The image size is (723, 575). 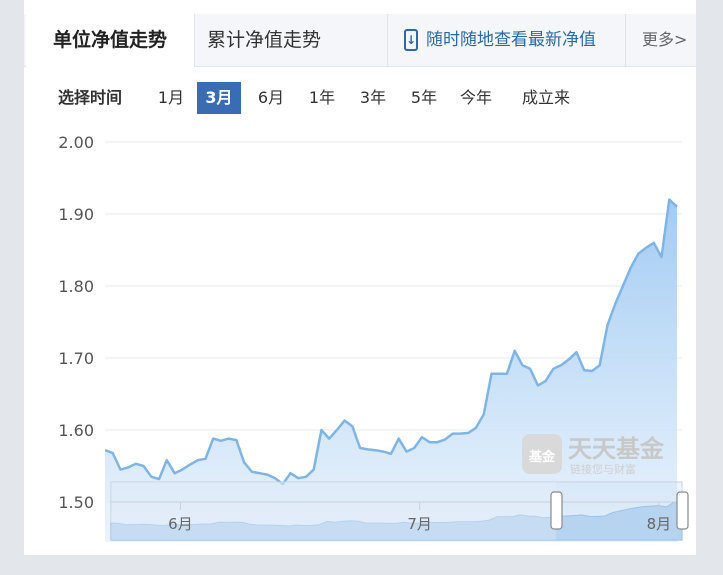 What do you see at coordinates (76, 322) in the screenshot?
I see `y-axis: 2.00 1.90 1.80 1.70 1.60 1.50` at bounding box center [76, 322].